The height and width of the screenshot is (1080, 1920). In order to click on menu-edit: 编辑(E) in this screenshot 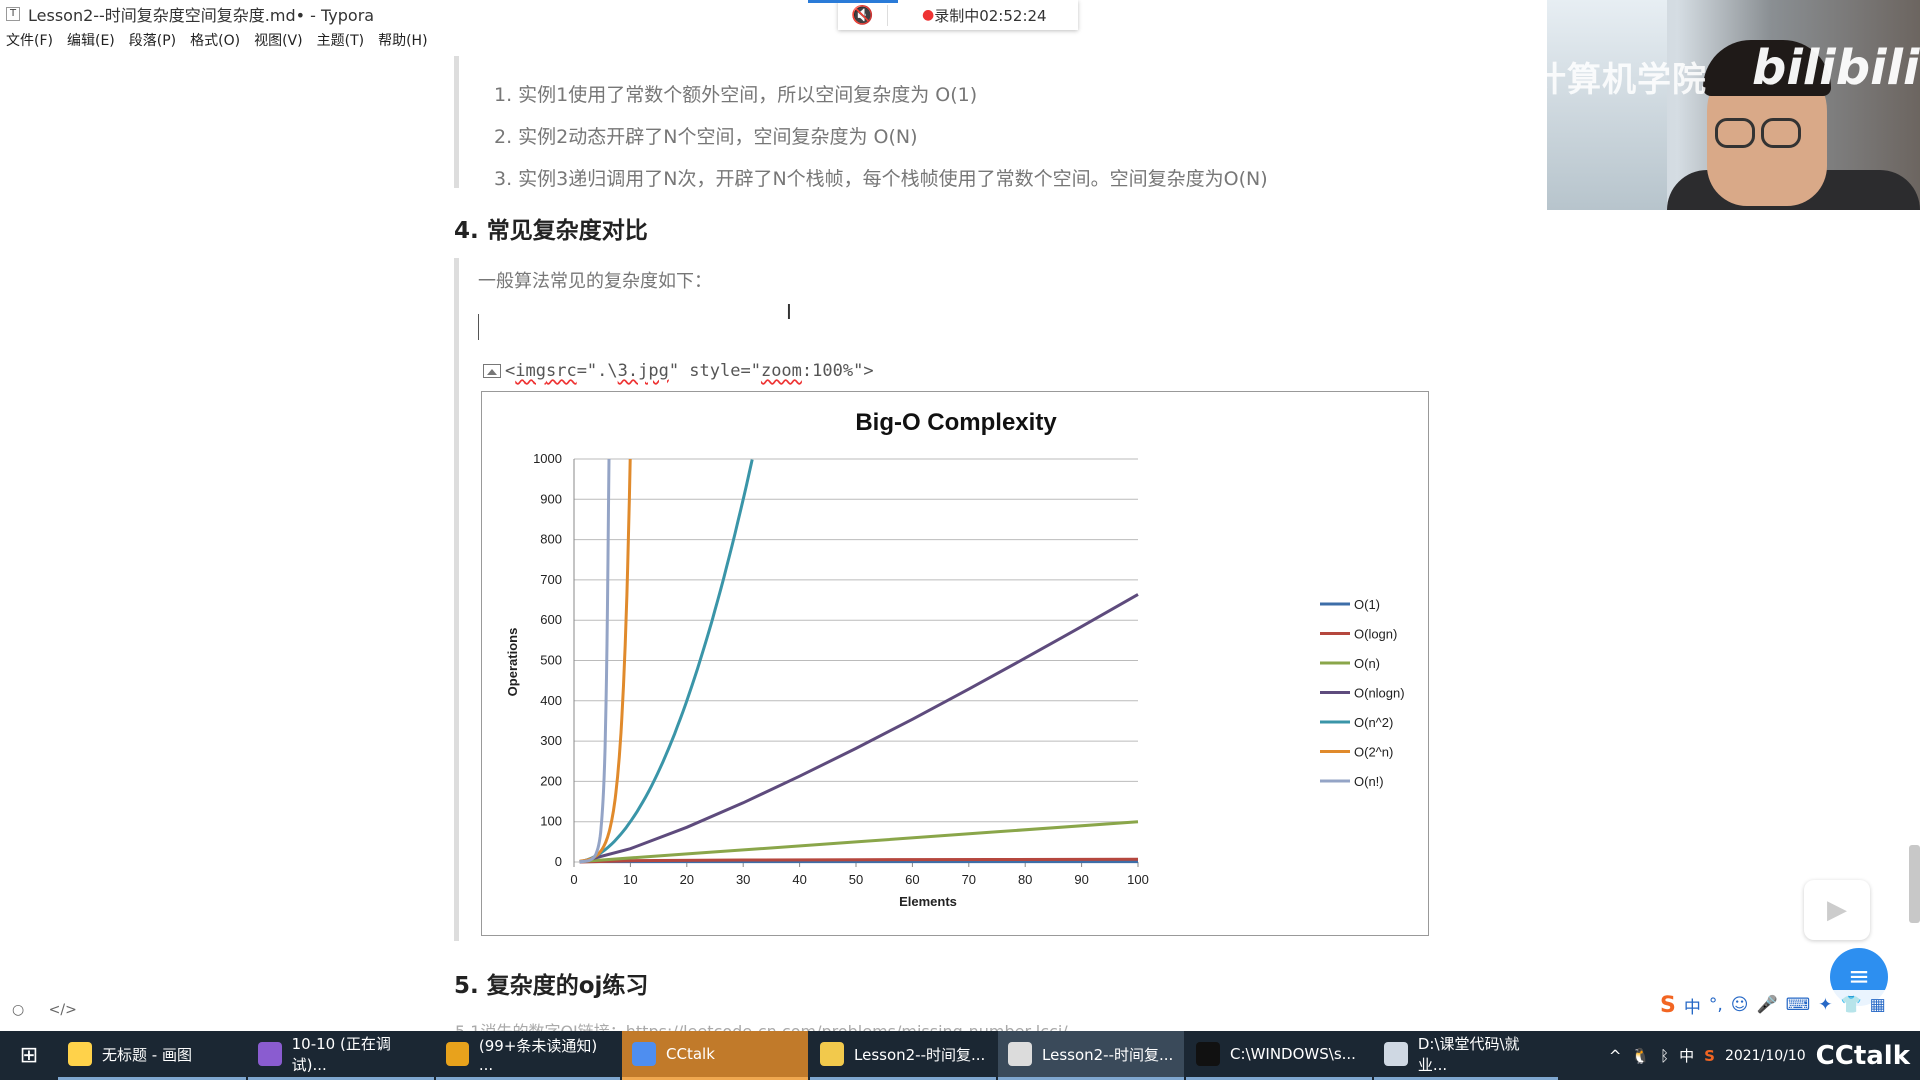, I will do `click(91, 43)`.